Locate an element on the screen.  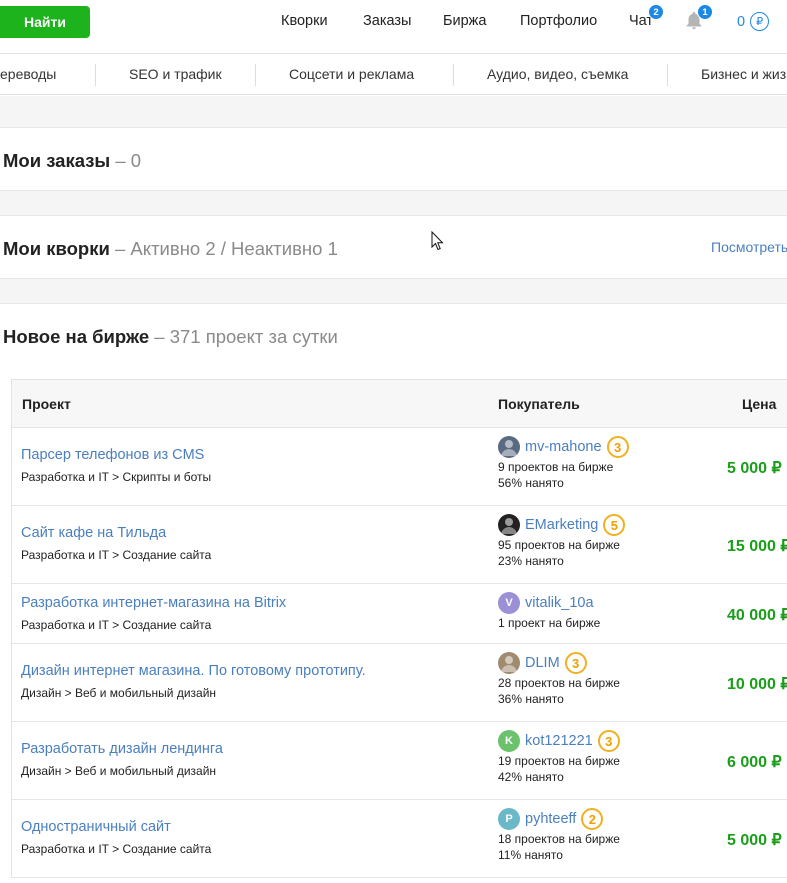
avatar: V is located at coordinates (509, 603).